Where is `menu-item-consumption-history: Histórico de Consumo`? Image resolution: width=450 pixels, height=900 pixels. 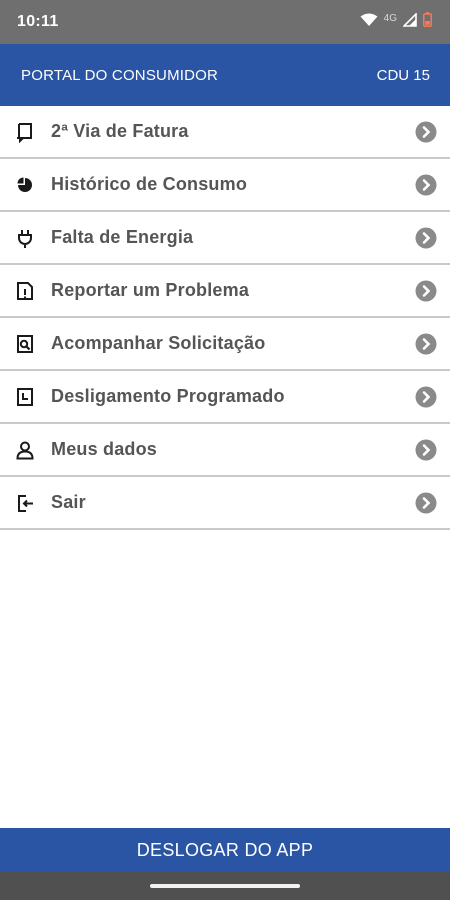 menu-item-consumption-history: Histórico de Consumo is located at coordinates (225, 185).